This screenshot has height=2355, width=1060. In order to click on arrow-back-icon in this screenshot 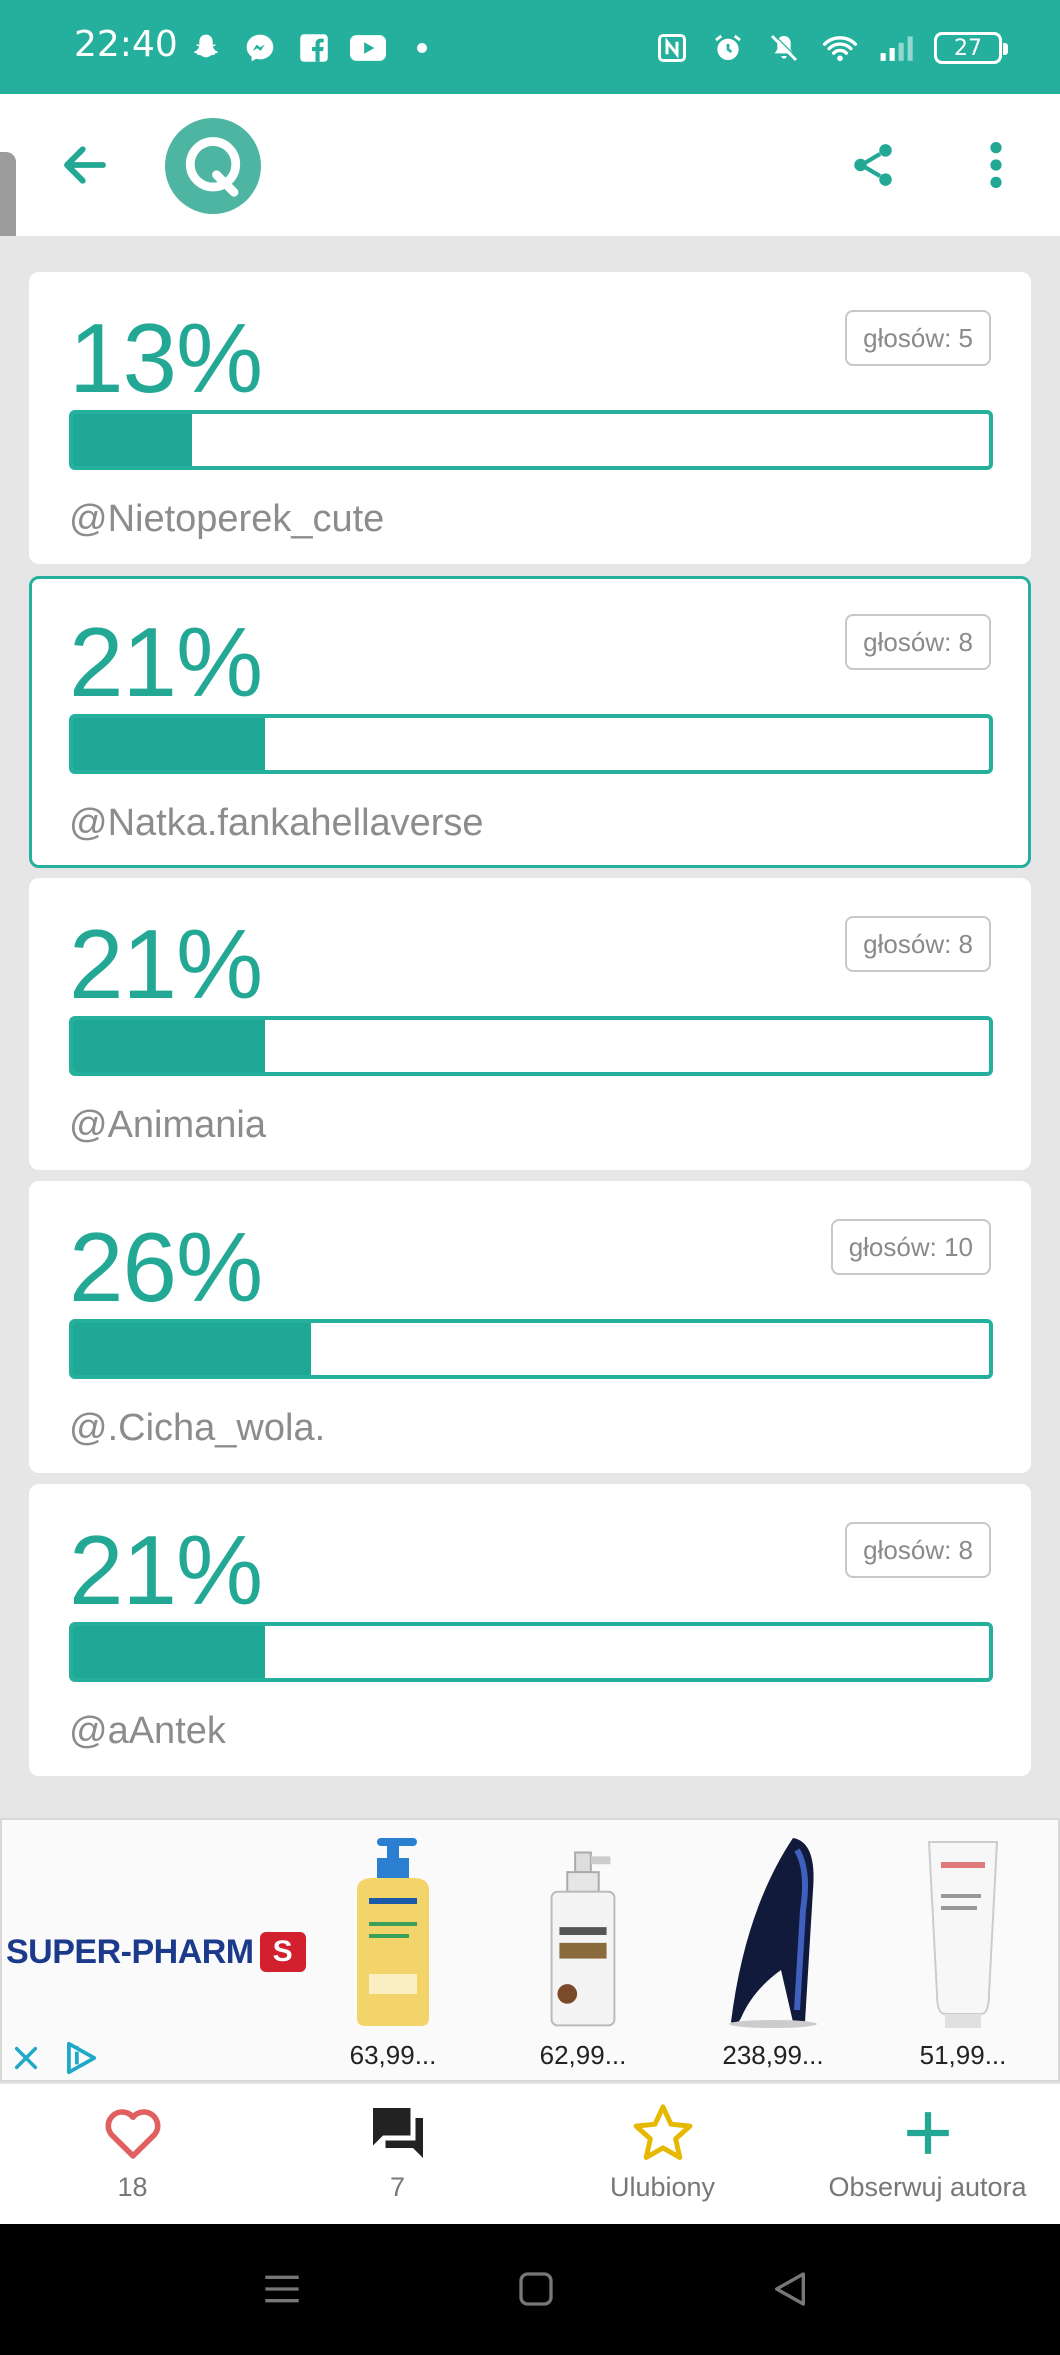, I will do `click(85, 165)`.